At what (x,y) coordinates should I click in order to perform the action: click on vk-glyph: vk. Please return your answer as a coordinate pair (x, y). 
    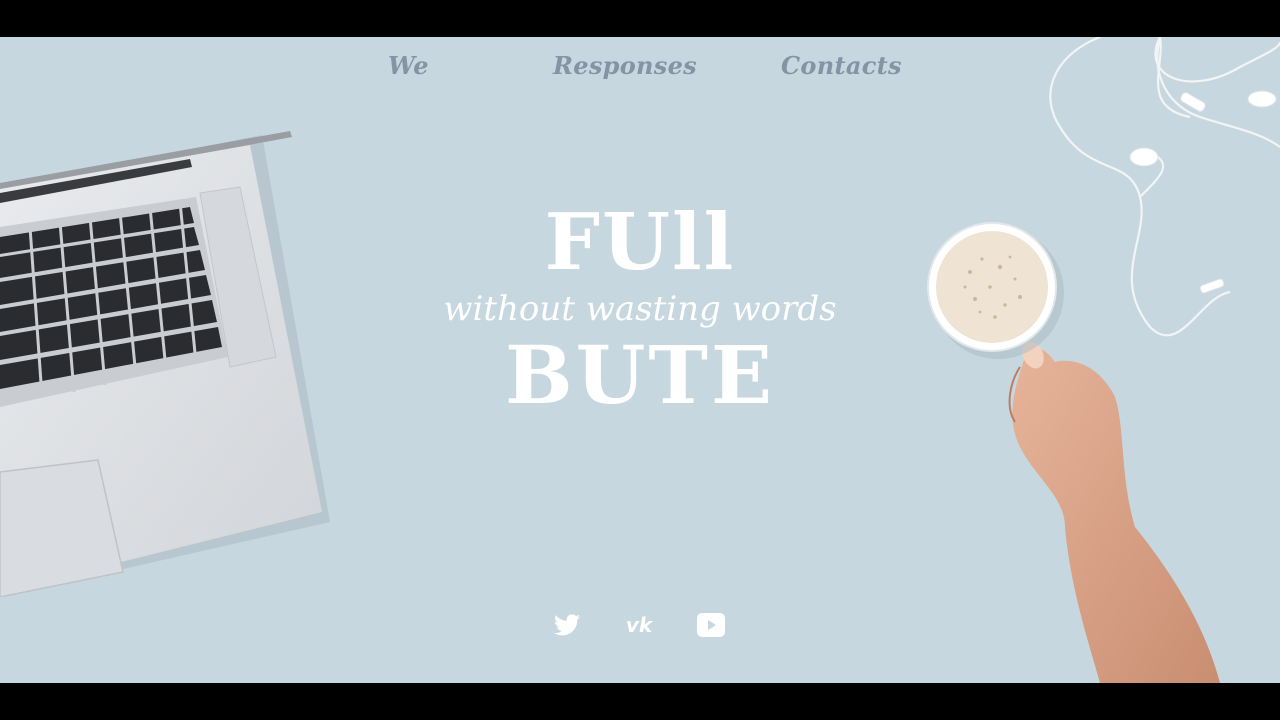
    Looking at the image, I should click on (639, 625).